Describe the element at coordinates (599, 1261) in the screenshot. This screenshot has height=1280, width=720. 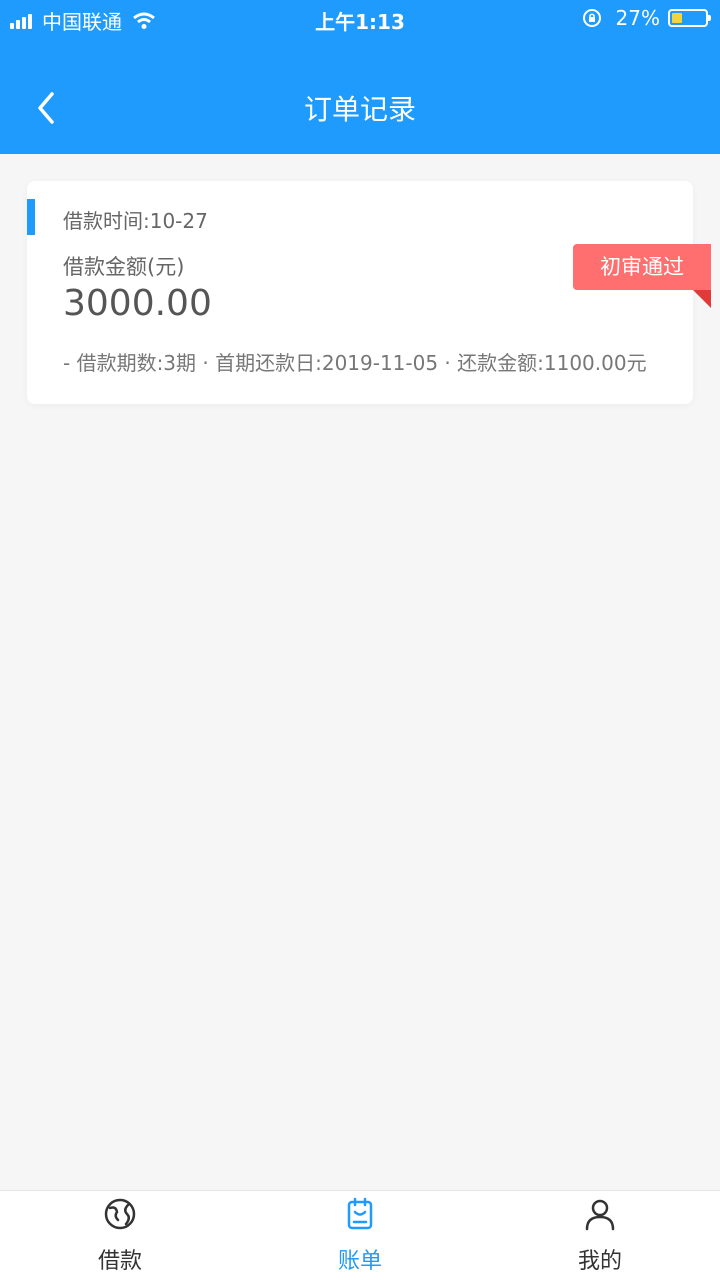
I see `tab-label: 我的` at that location.